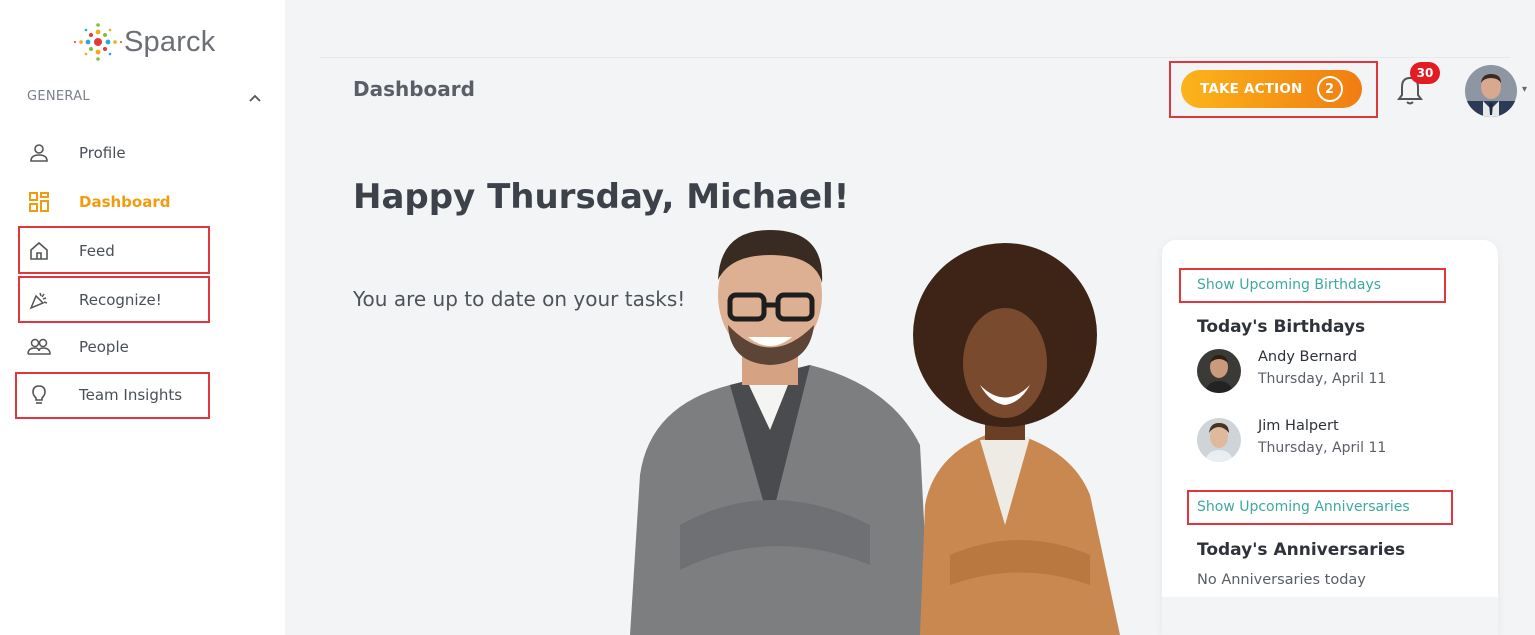 Image resolution: width=1535 pixels, height=635 pixels. Describe the element at coordinates (1312, 285) in the screenshot. I see `highlight-upcoming-birthdays` at that location.